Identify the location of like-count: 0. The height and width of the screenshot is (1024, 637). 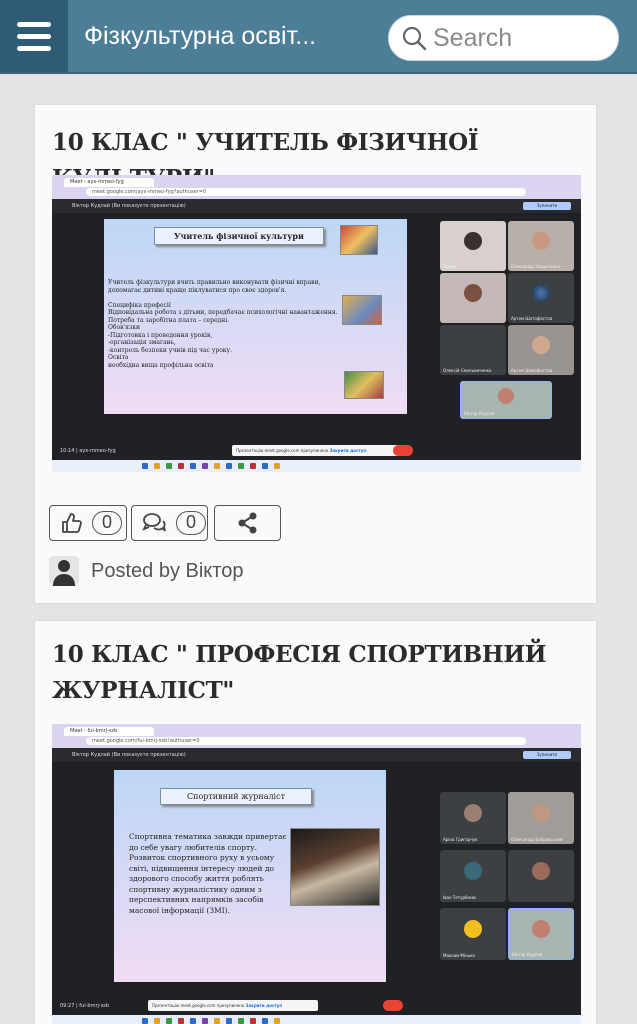
(107, 523).